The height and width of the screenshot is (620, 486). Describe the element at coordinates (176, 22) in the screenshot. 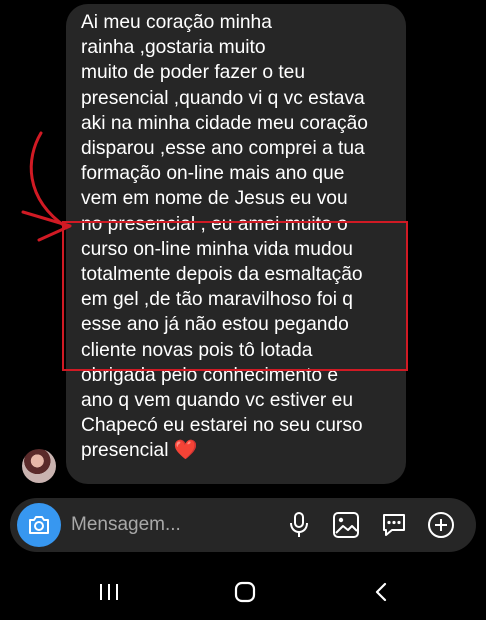

I see `message-line: Ai meu coração minha` at that location.